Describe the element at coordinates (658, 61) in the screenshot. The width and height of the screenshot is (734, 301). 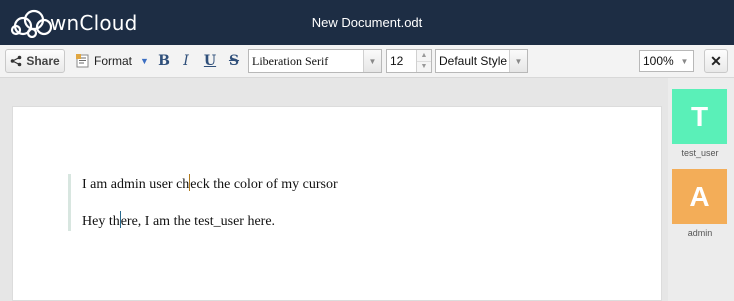
I see `zoom-value: 100%` at that location.